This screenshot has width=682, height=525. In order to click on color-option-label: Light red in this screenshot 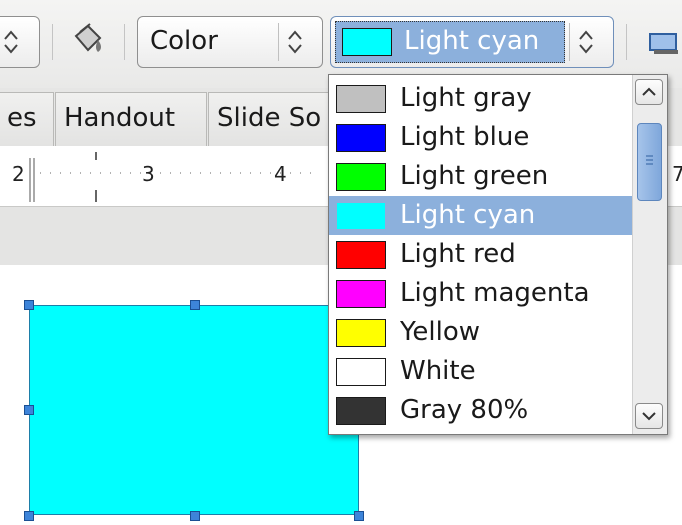, I will do `click(458, 254)`.